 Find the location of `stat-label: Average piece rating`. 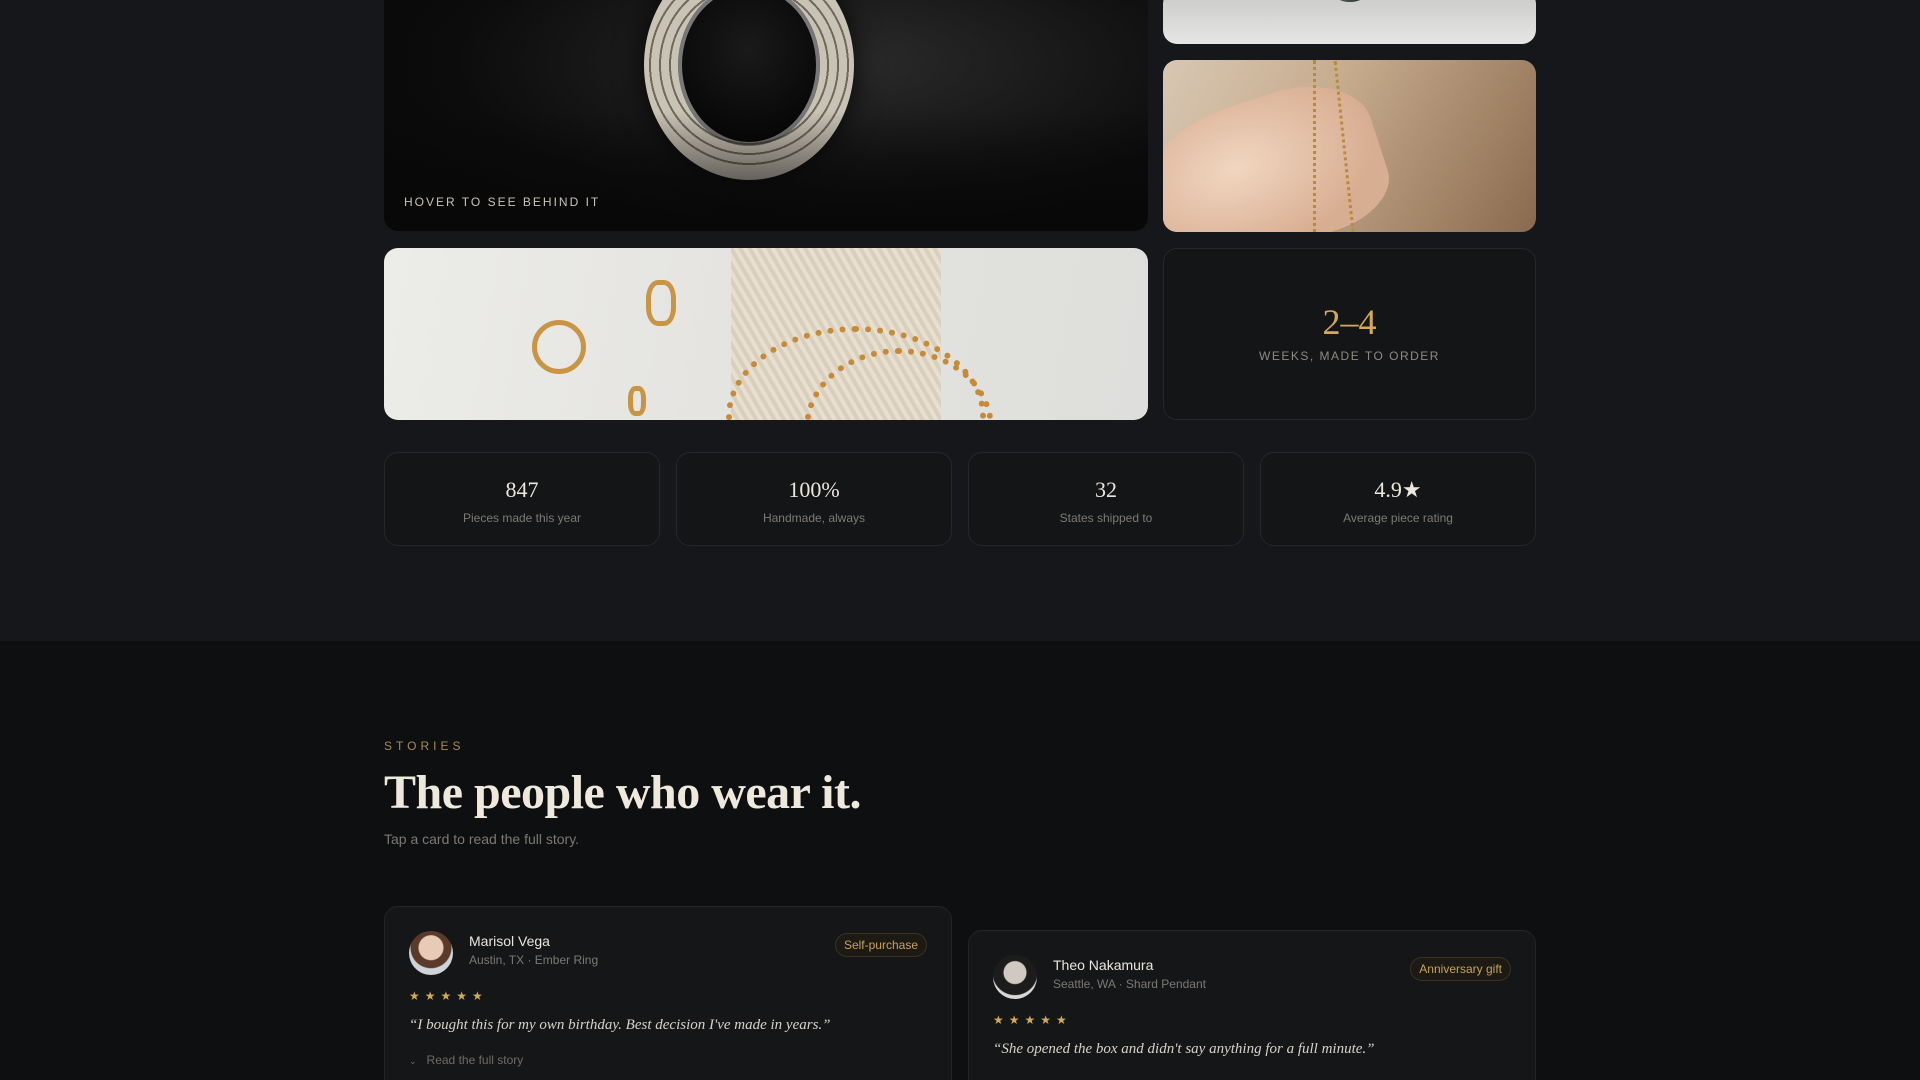

stat-label: Average piece rating is located at coordinates (1398, 518).